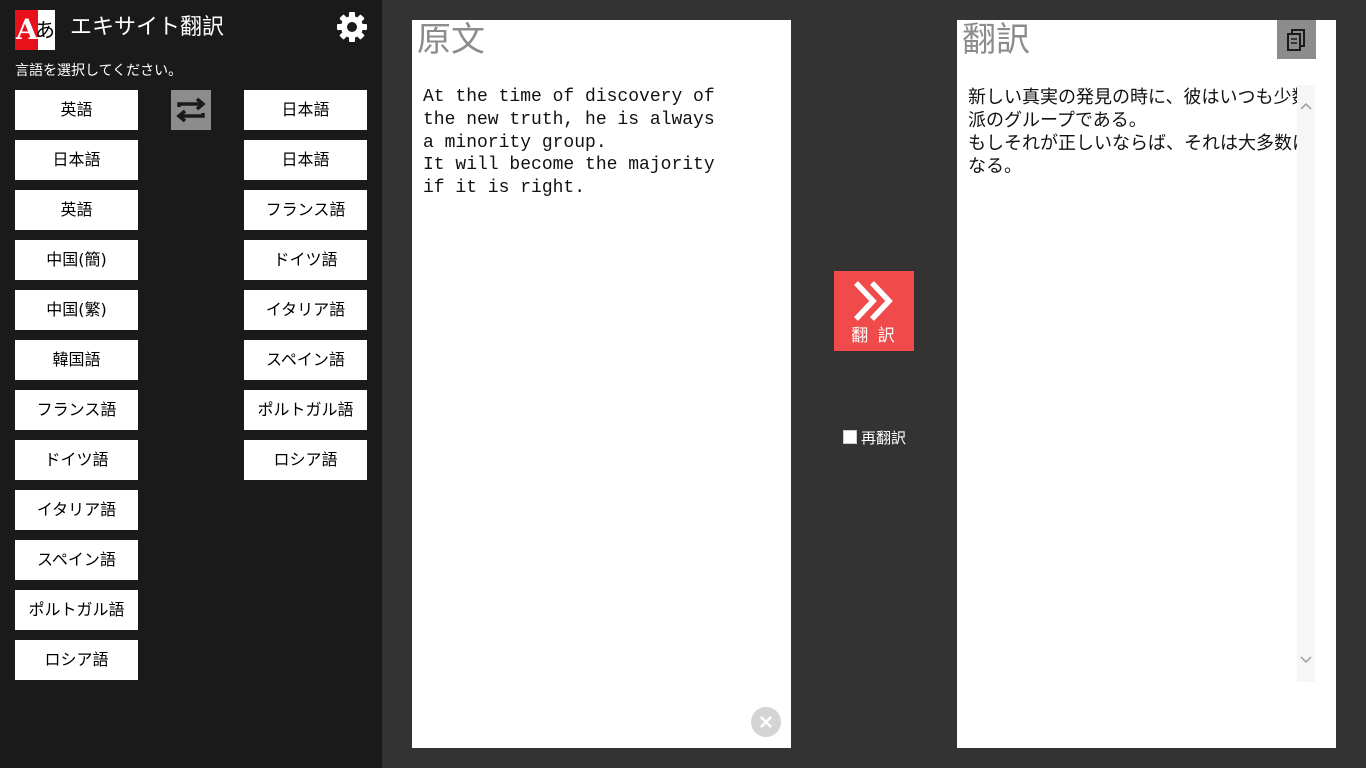 The height and width of the screenshot is (768, 1366). What do you see at coordinates (305, 410) in the screenshot?
I see `target-language-button: ポルトガル語` at bounding box center [305, 410].